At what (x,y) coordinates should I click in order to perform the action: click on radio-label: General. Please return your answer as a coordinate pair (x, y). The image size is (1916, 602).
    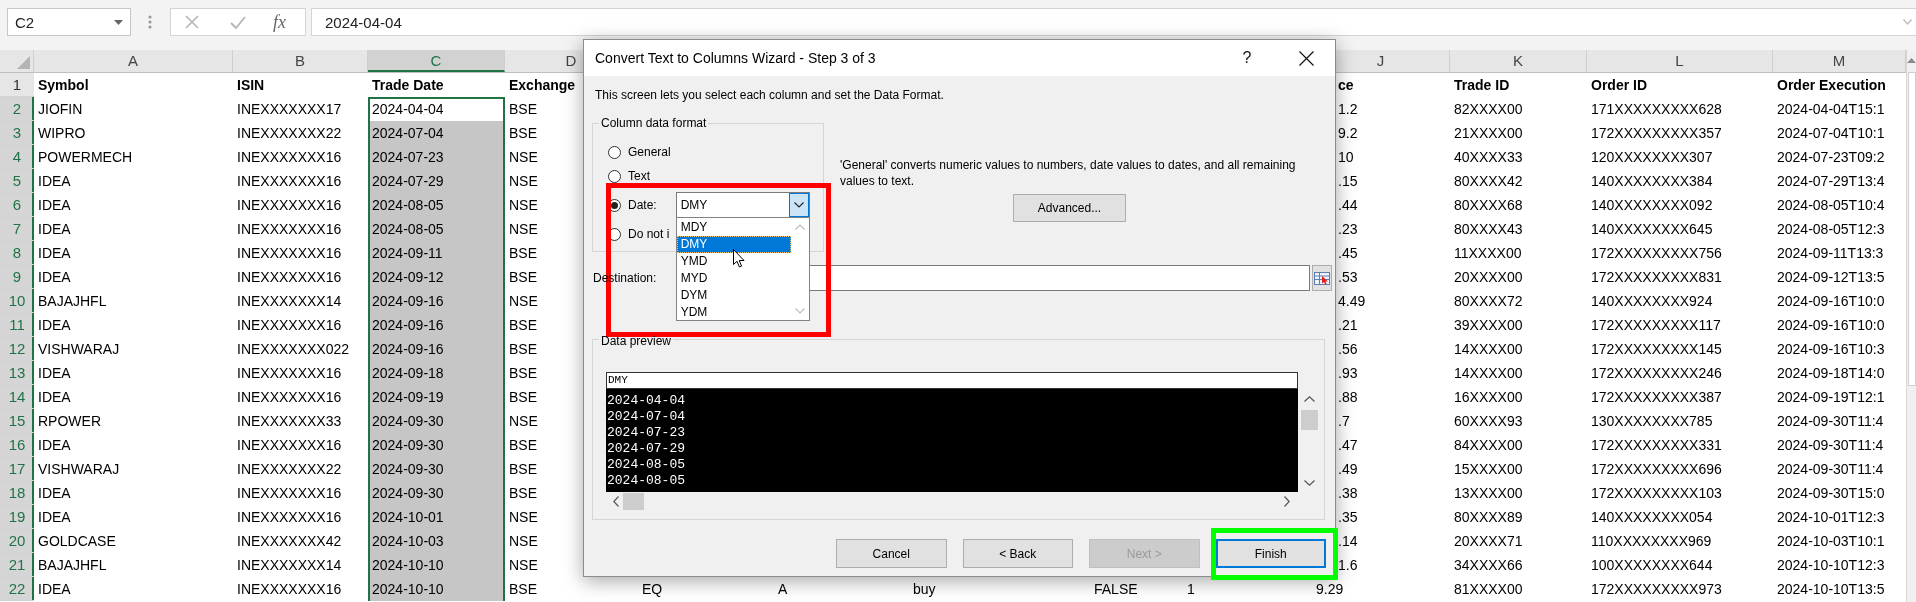
    Looking at the image, I should click on (649, 152).